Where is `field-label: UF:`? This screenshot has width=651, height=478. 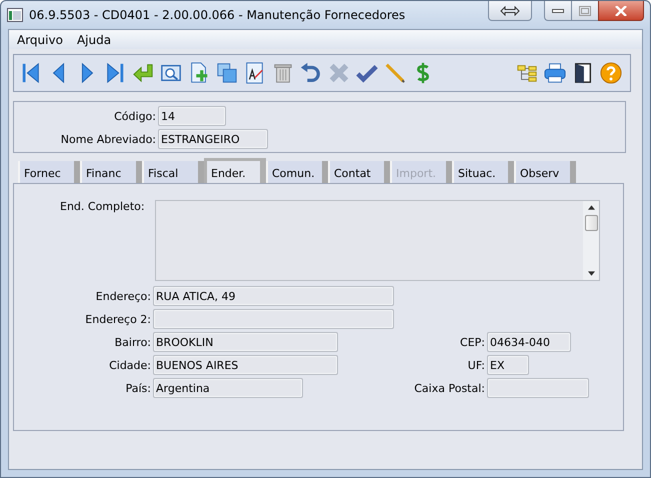
field-label: UF: is located at coordinates (475, 365).